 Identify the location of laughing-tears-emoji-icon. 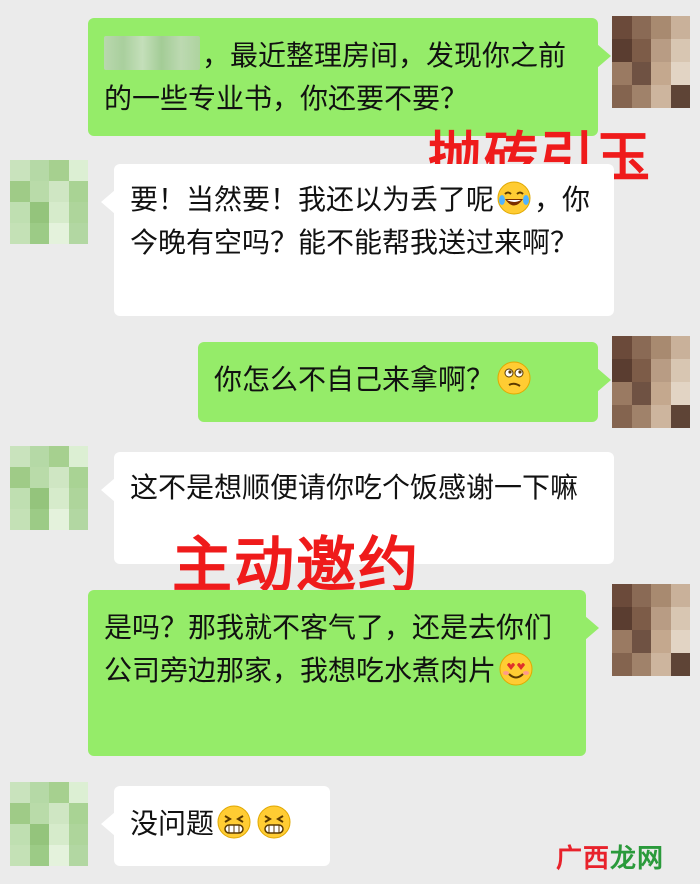
(514, 198).